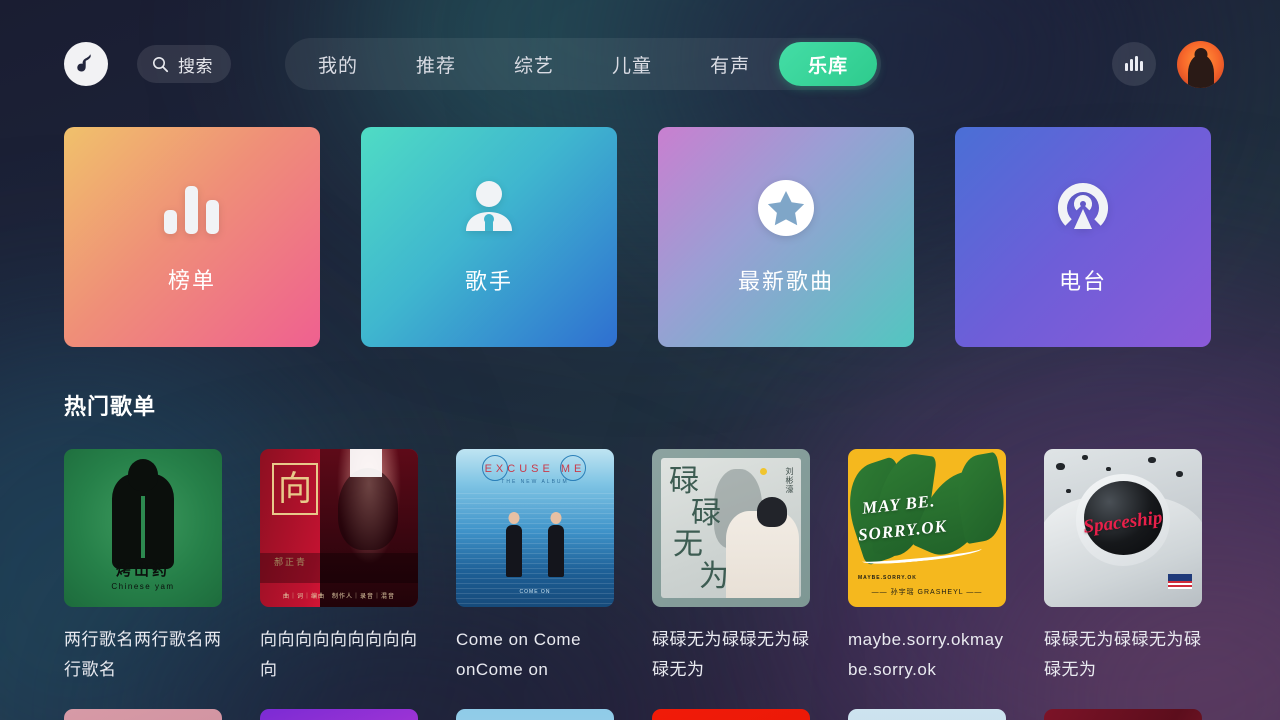 This screenshot has width=1280, height=720. Describe the element at coordinates (714, 576) in the screenshot. I see `album-art-char: 为` at that location.